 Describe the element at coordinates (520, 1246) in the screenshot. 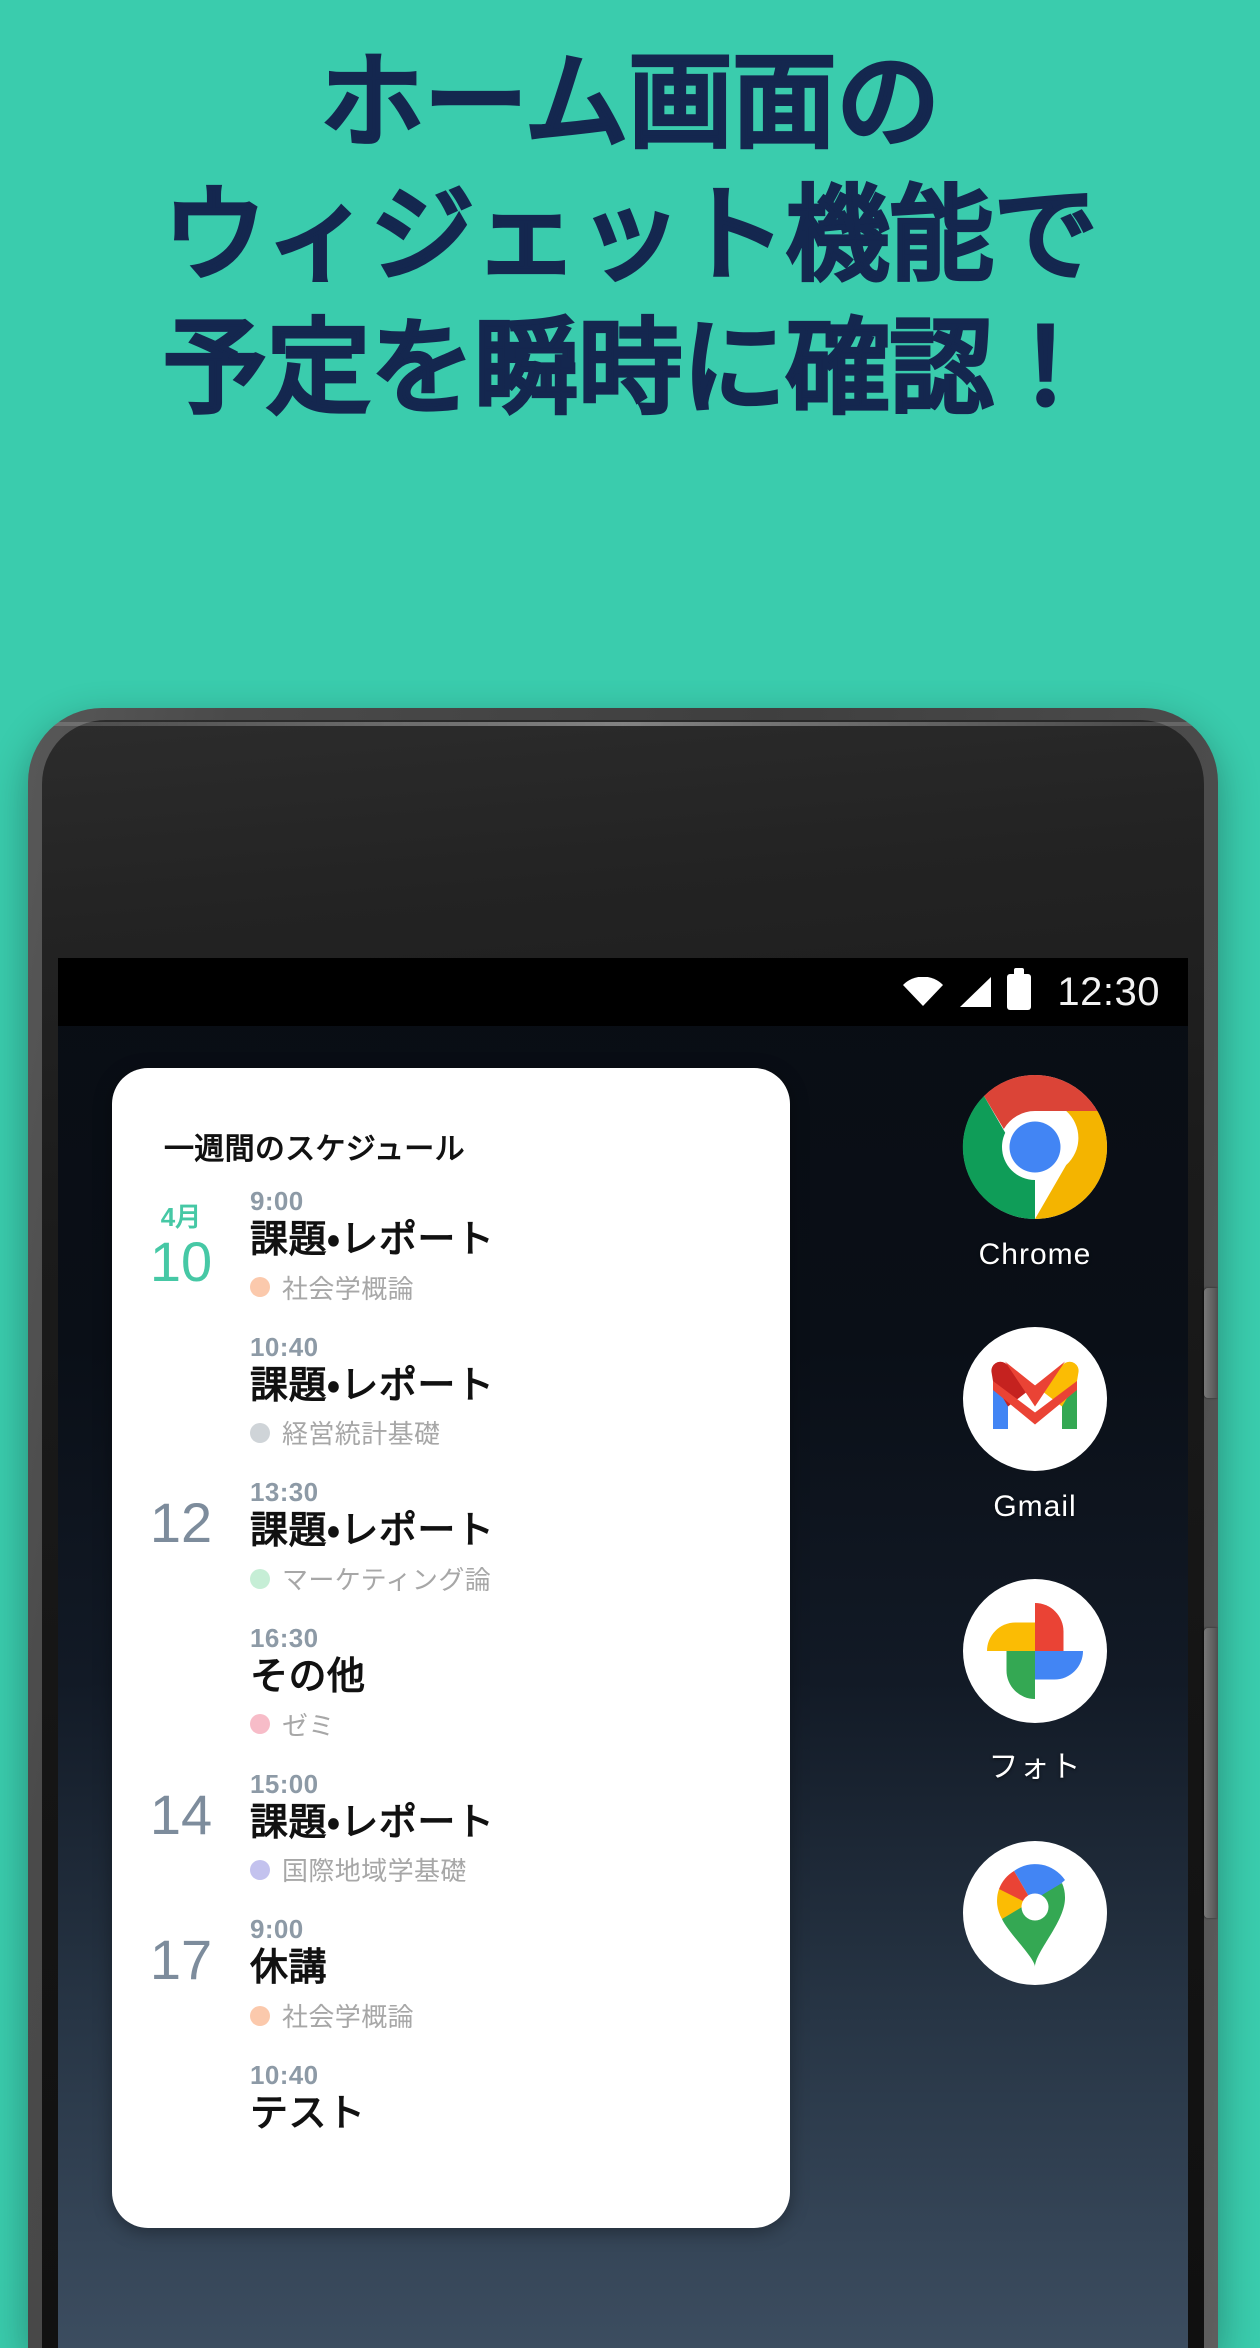

I see `event-body: 9:00 課題・レポート社会学概論` at that location.